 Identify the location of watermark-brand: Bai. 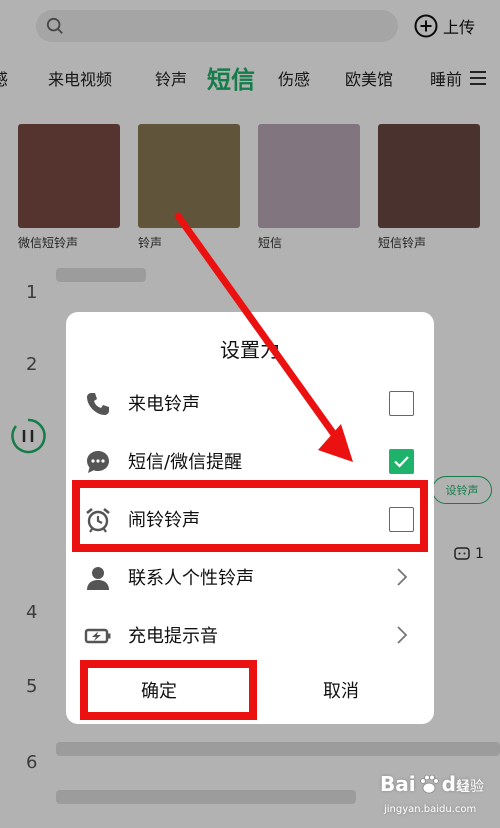
(398, 784).